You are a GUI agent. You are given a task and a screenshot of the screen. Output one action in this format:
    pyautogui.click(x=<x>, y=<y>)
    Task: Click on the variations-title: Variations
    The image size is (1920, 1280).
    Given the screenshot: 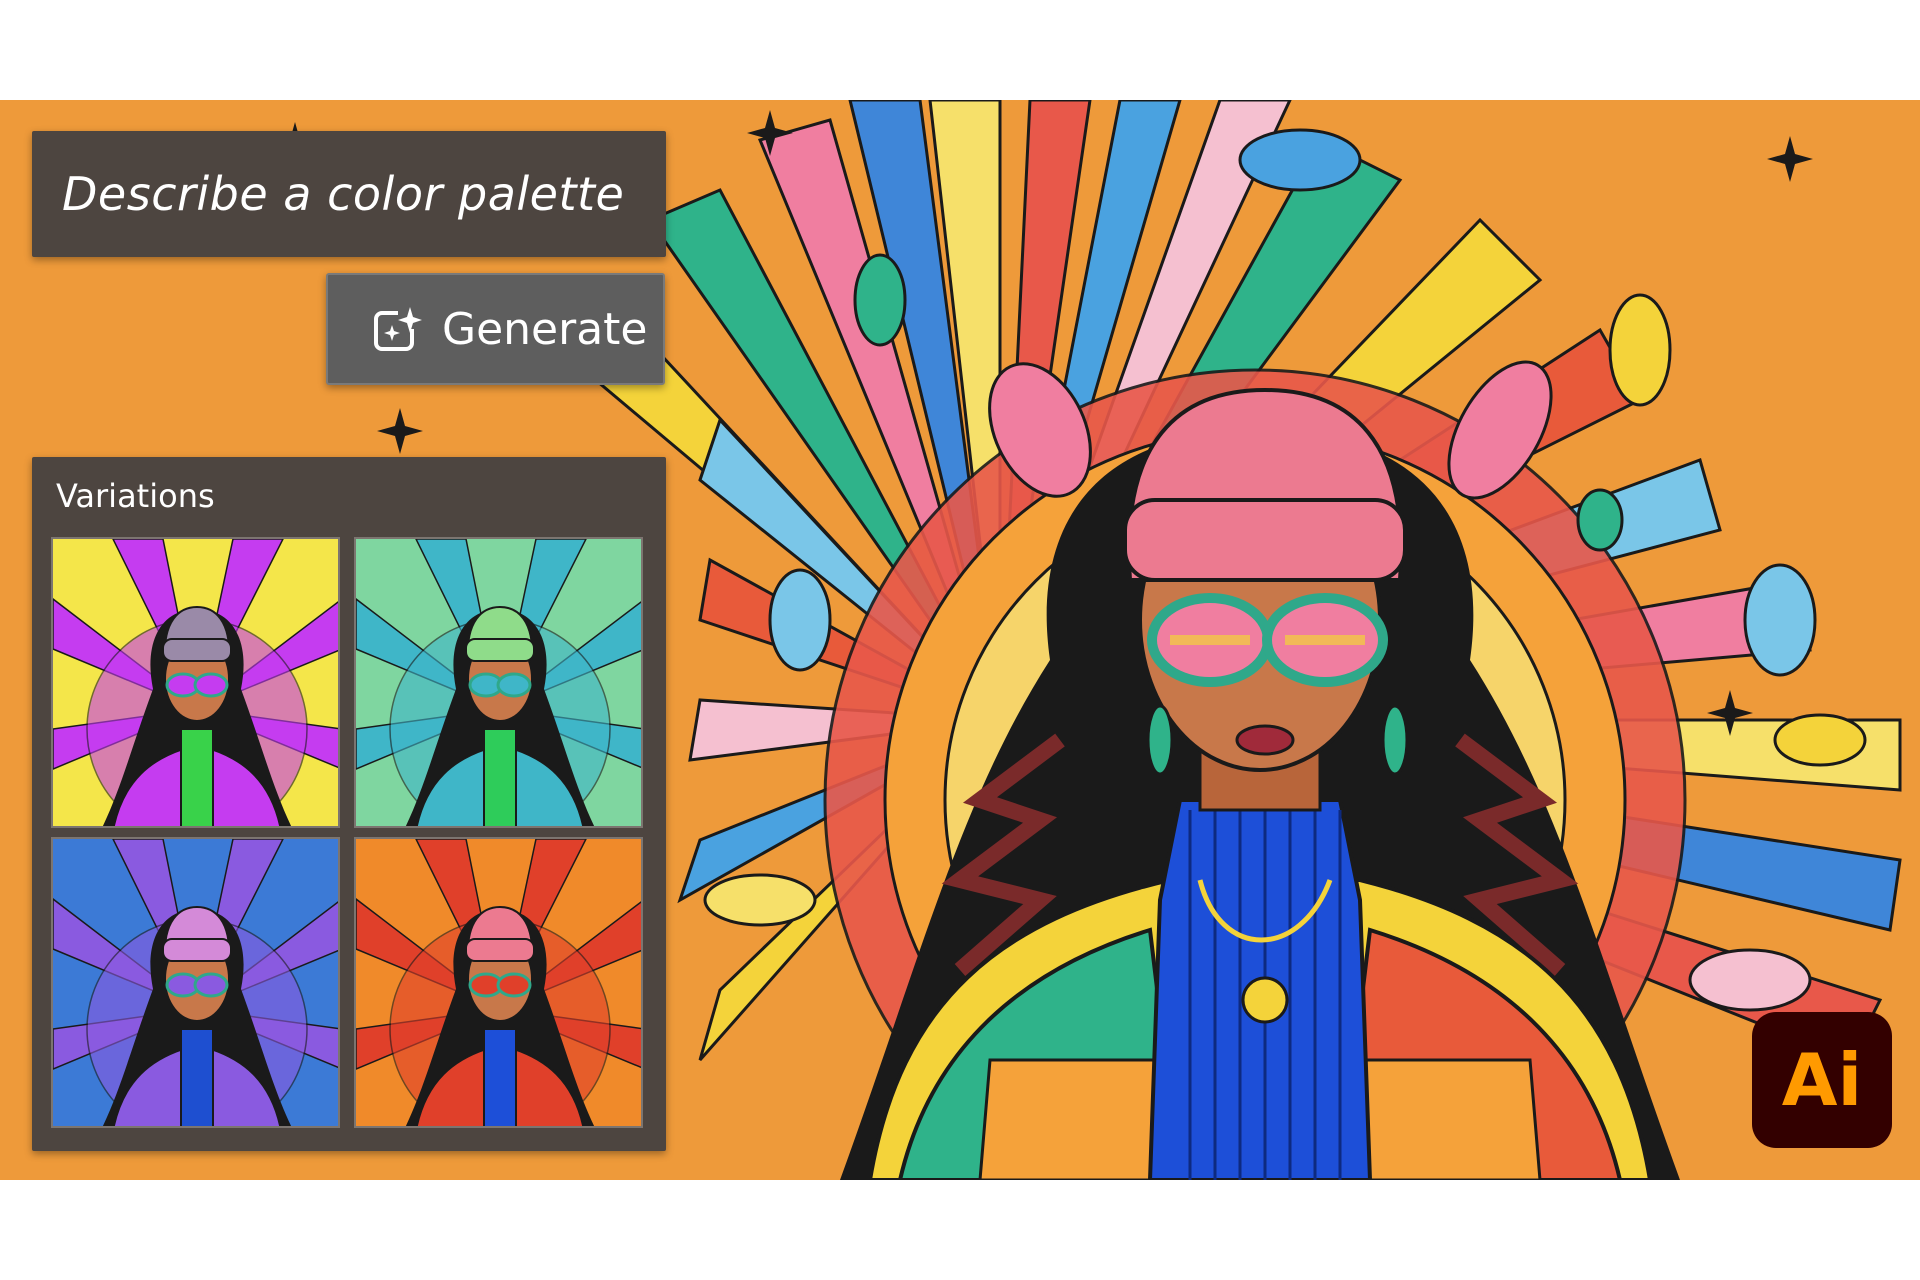 What is the action you would take?
    pyautogui.click(x=135, y=496)
    